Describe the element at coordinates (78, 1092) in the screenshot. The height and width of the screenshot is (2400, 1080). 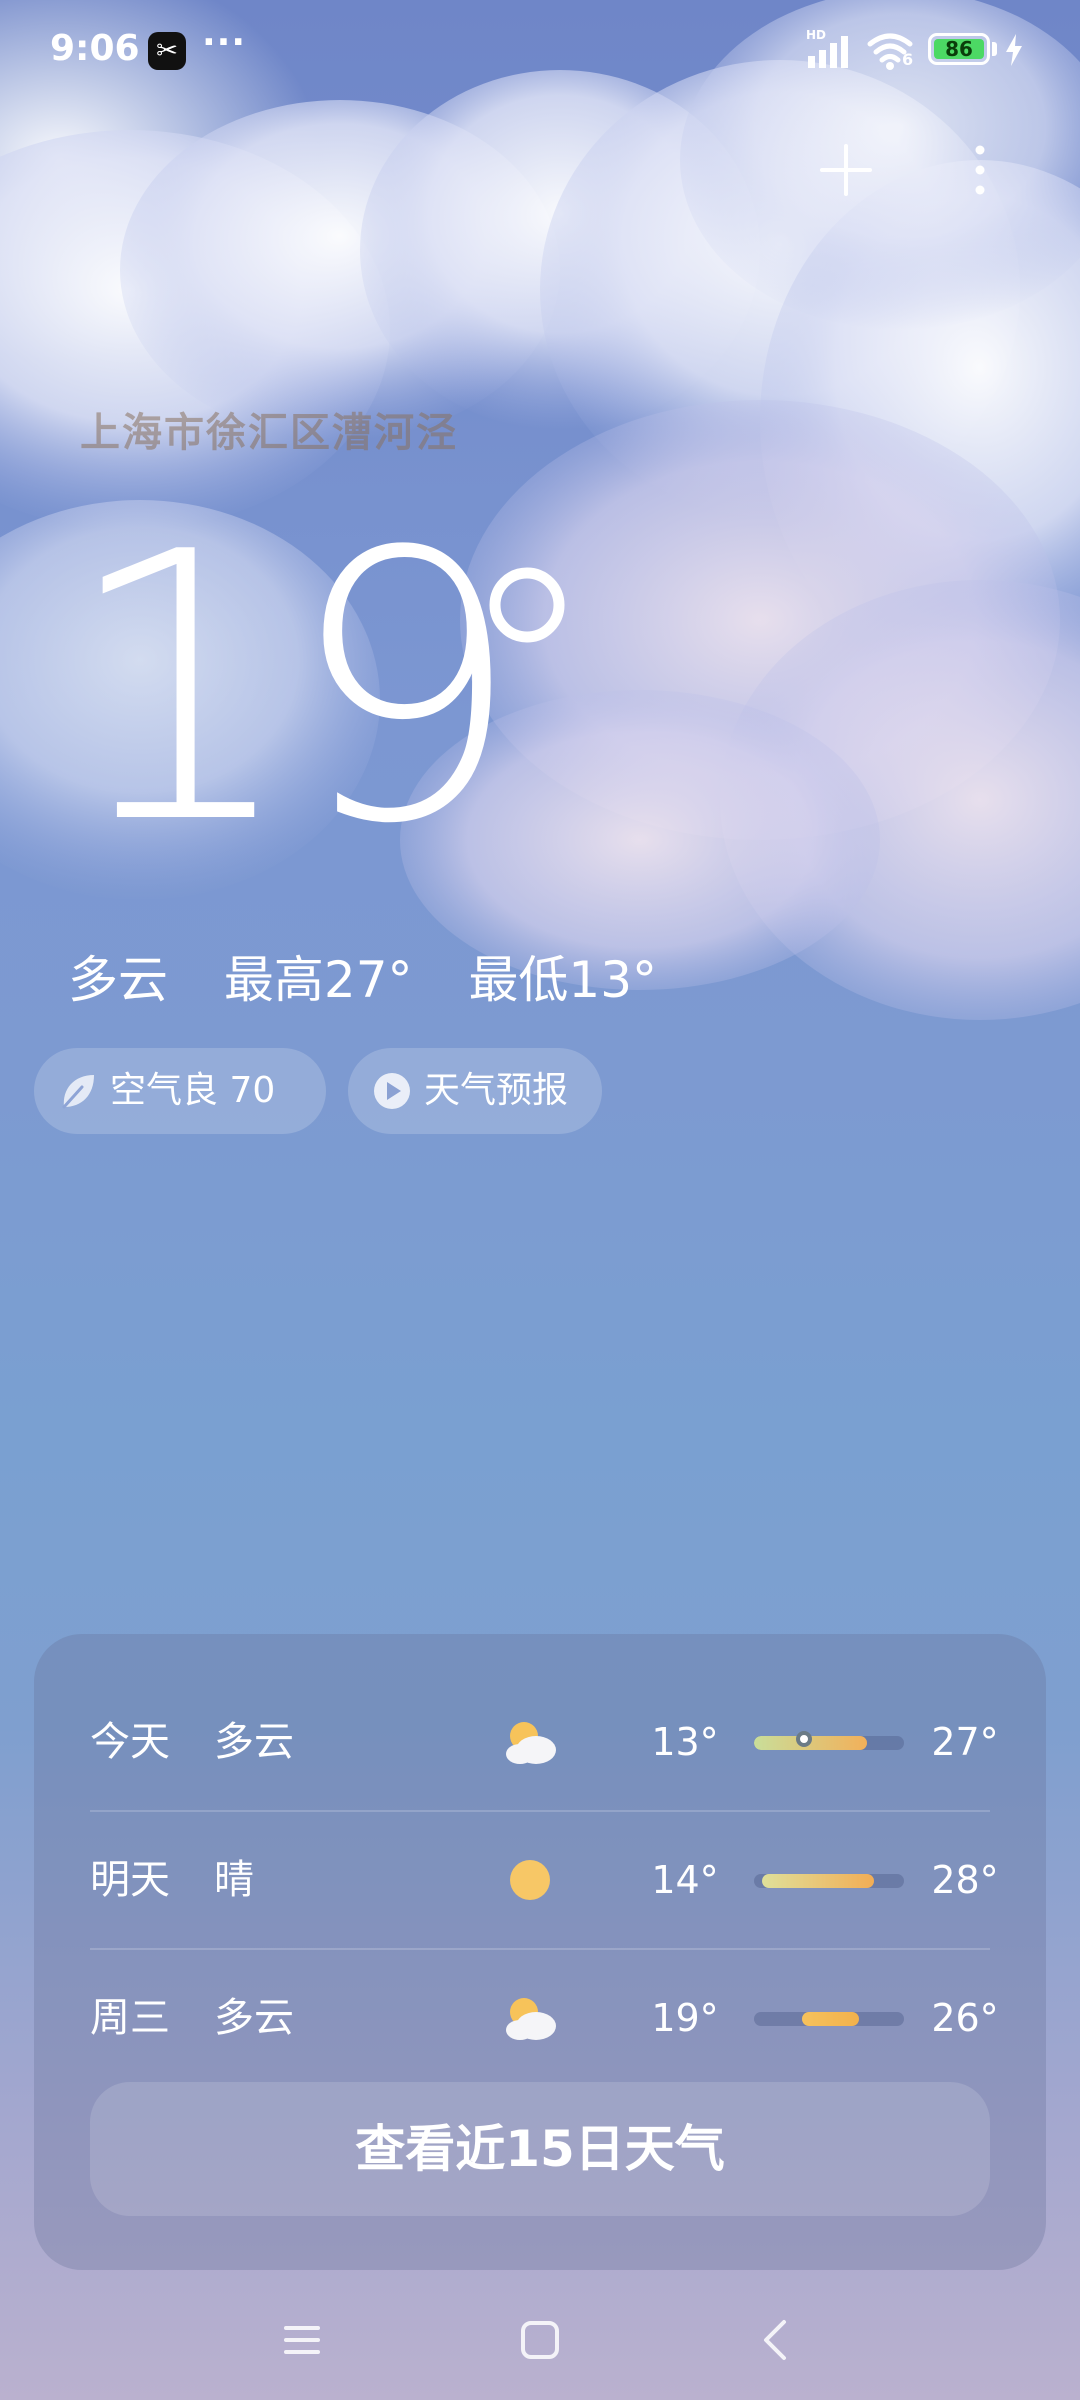
I see `leaf-icon` at that location.